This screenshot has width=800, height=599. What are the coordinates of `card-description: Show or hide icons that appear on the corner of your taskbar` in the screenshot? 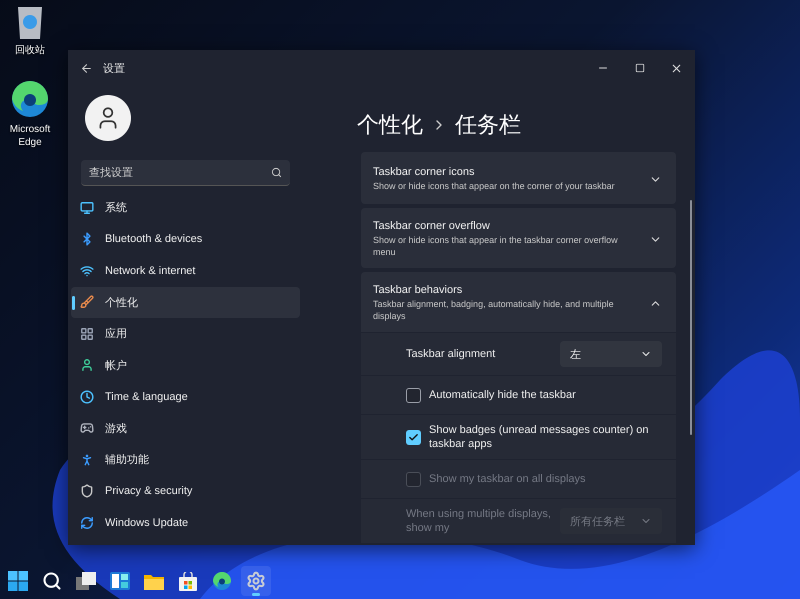 It's located at (494, 186).